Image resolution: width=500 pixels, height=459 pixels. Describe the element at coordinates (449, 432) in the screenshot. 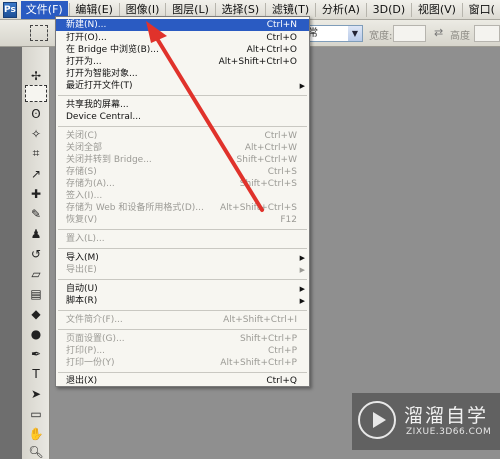

I see `watermark-url: ZIXUE.3D66.COM` at that location.